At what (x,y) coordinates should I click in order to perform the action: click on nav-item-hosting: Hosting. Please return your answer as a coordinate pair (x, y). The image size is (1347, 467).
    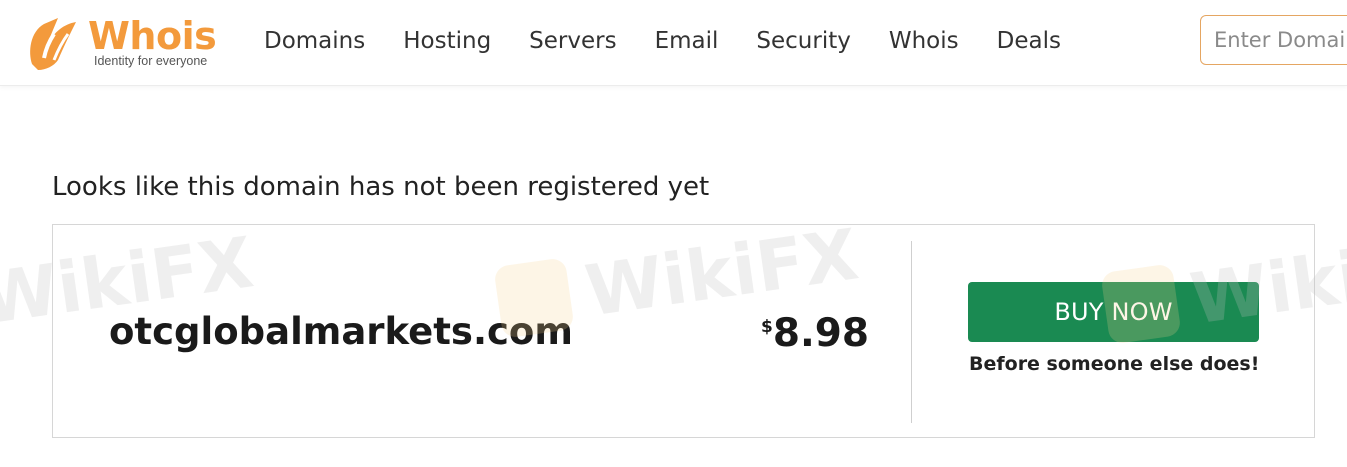
    Looking at the image, I should click on (447, 42).